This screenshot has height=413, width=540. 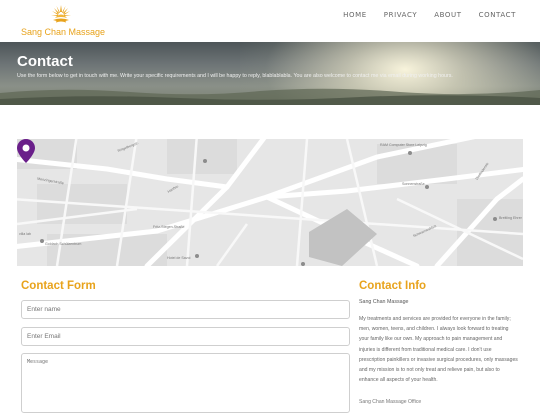 What do you see at coordinates (185, 336) in the screenshot?
I see `email-input` at bounding box center [185, 336].